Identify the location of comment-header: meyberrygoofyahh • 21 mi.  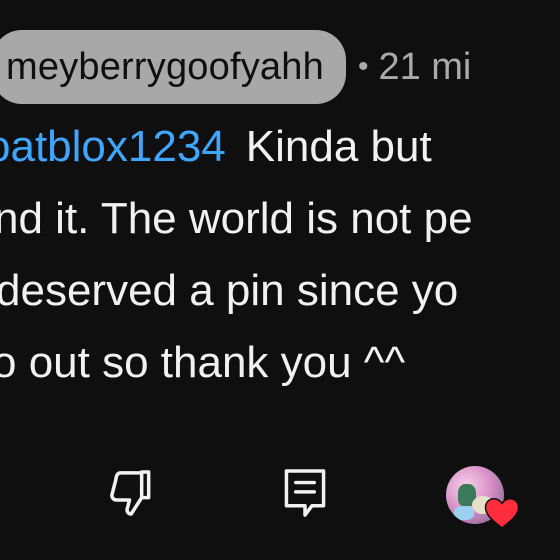
(235, 67).